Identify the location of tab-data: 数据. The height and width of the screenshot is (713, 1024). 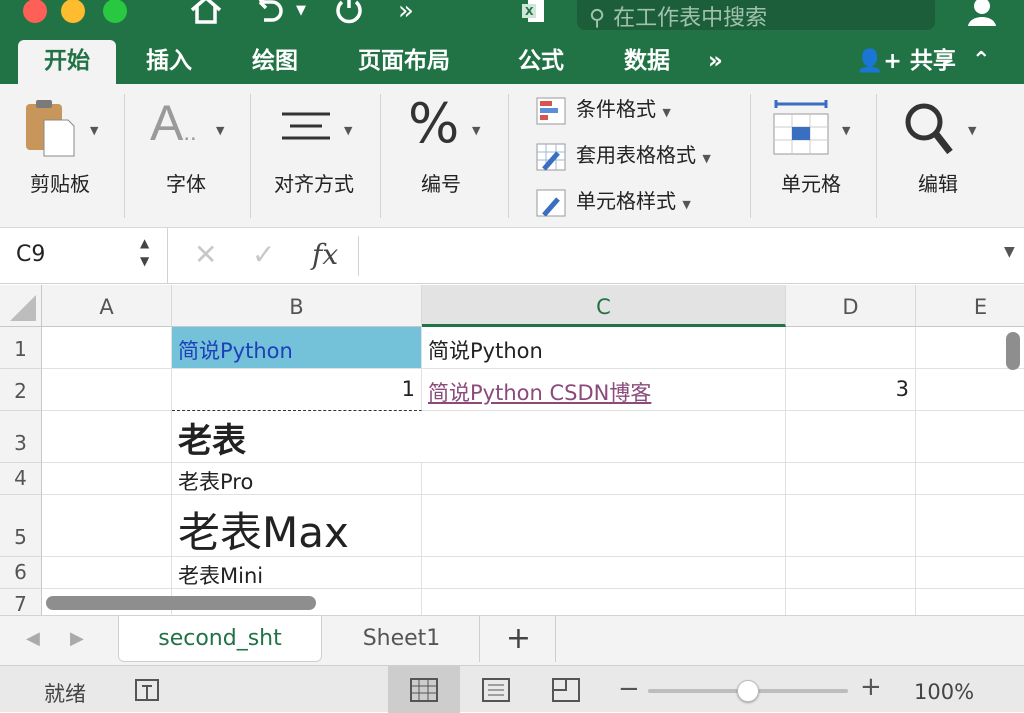
(647, 62).